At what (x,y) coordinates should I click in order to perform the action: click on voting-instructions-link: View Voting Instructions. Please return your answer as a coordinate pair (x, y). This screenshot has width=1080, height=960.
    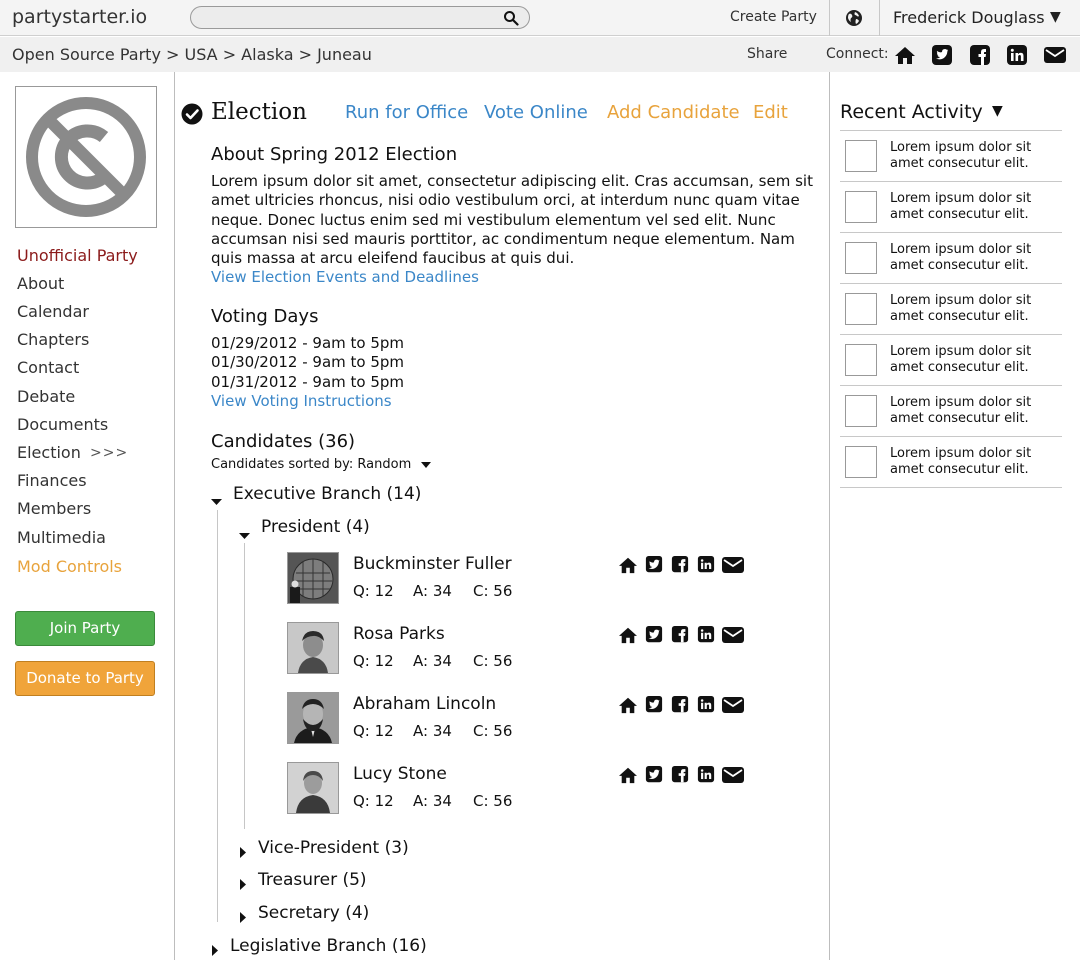
    Looking at the image, I should click on (301, 401).